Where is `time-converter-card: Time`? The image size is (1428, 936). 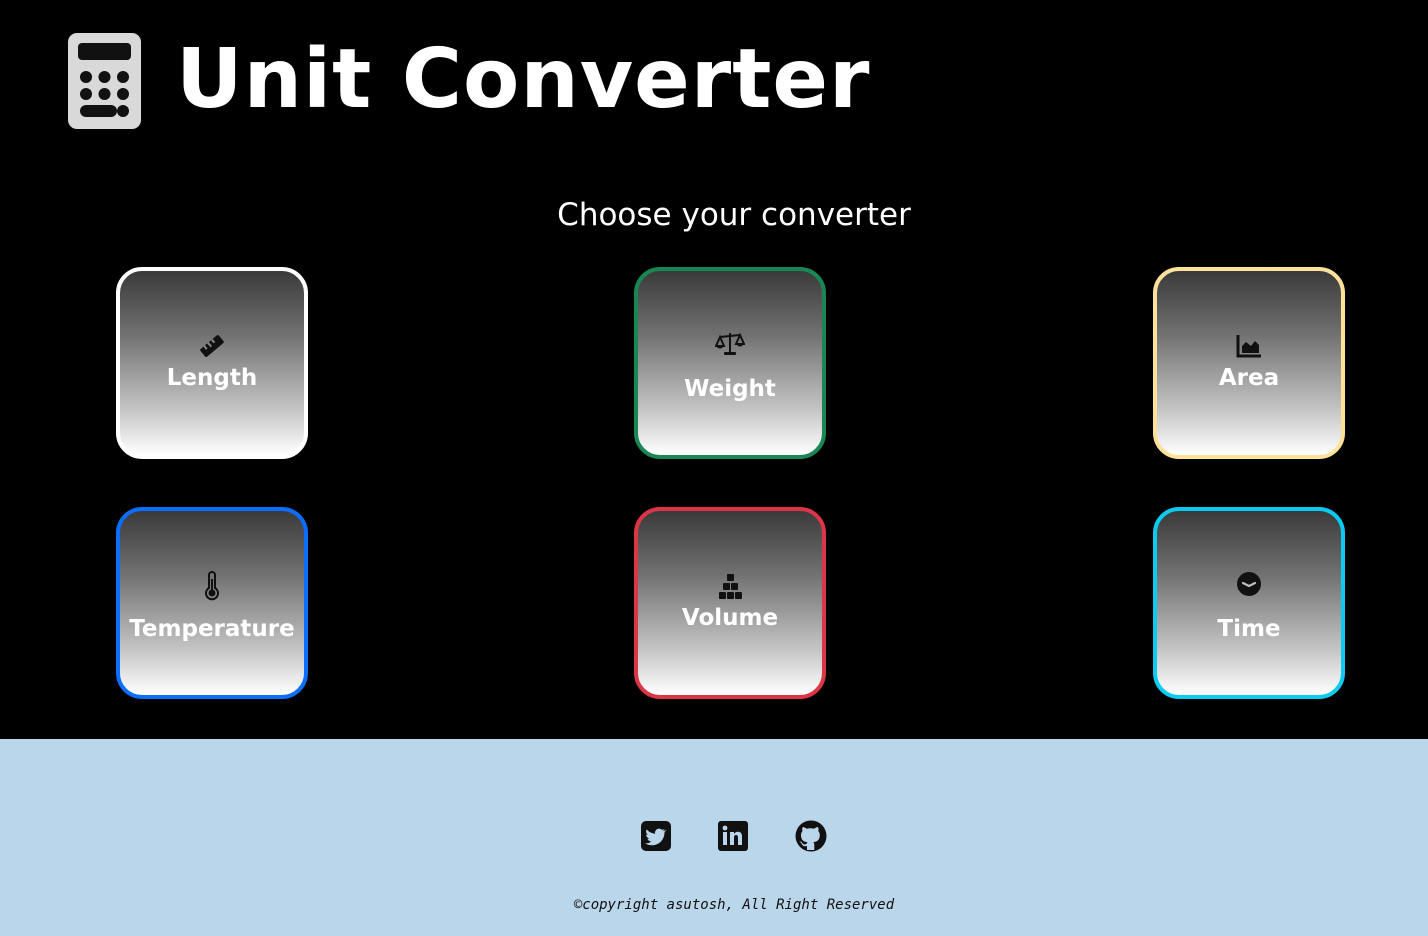 time-converter-card: Time is located at coordinates (1249, 603).